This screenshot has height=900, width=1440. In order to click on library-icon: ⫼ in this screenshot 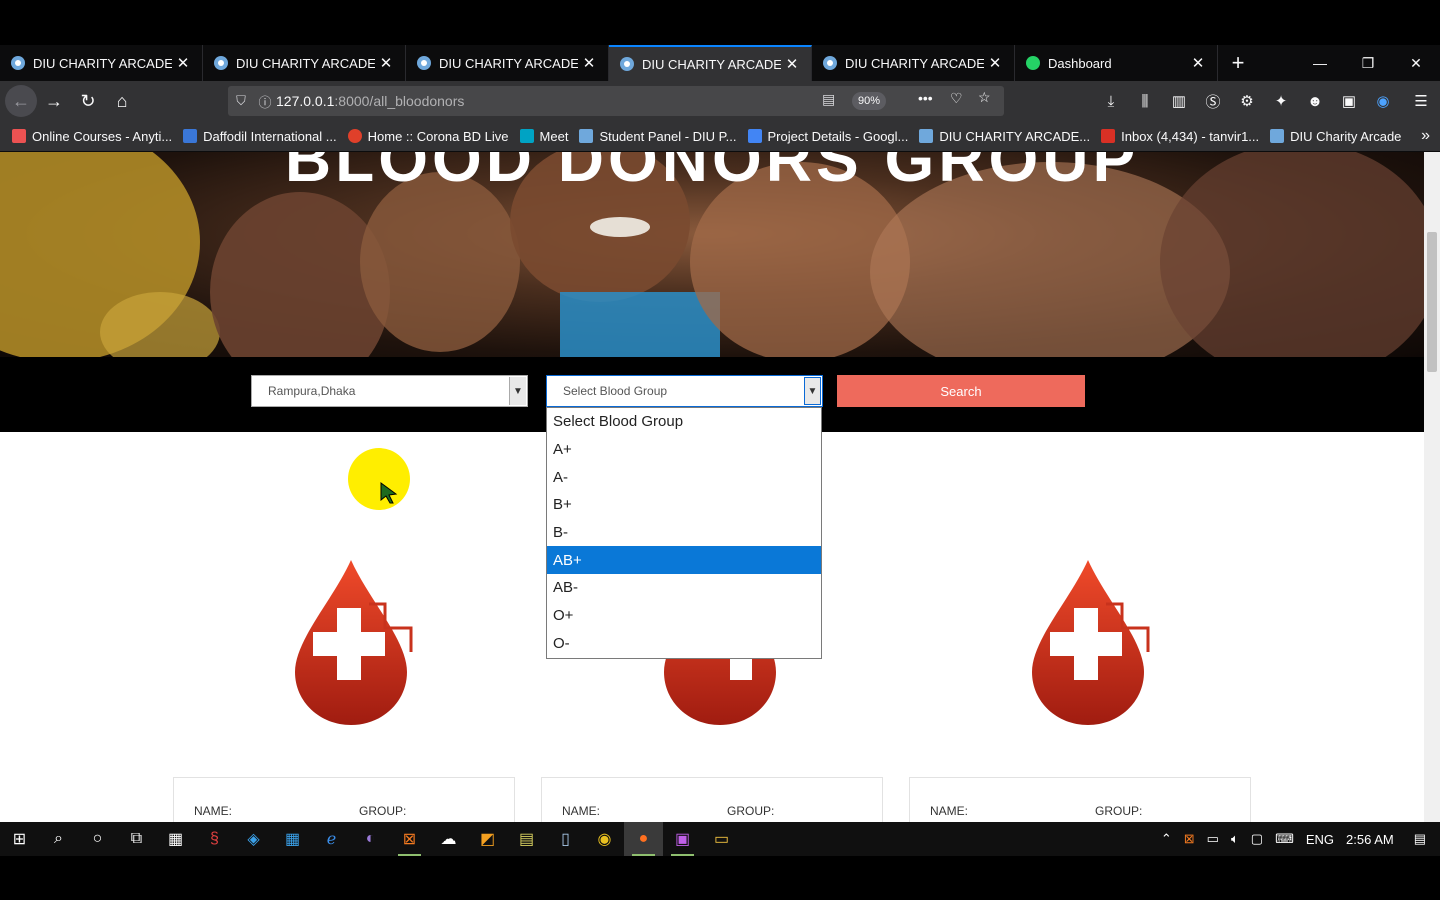, I will do `click(1145, 101)`.